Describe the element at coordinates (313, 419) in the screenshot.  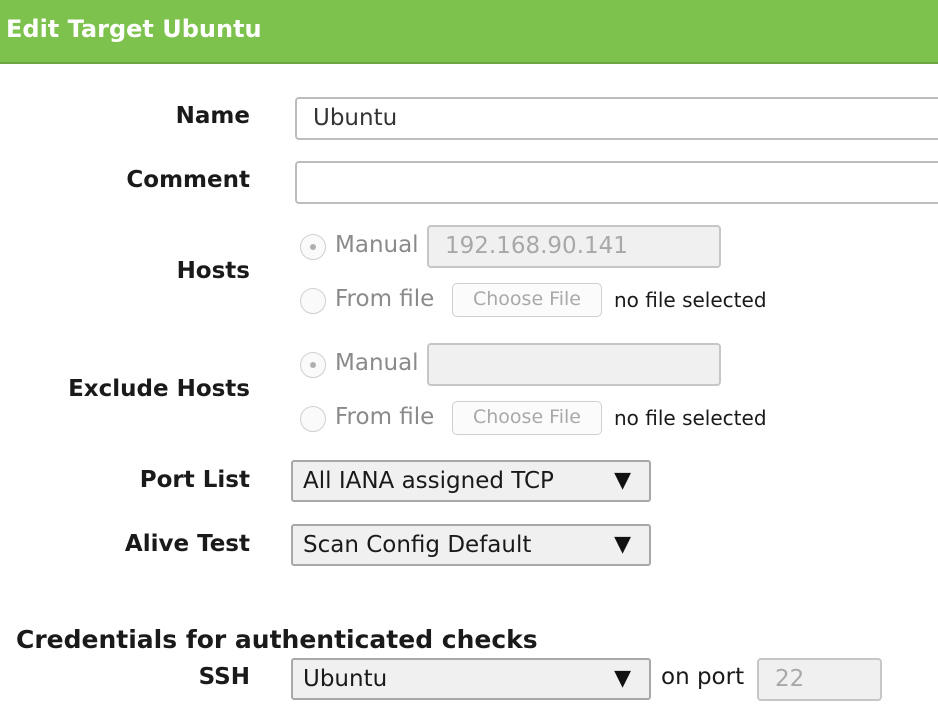
I see `exclude-hosts-fromfile-radio` at that location.